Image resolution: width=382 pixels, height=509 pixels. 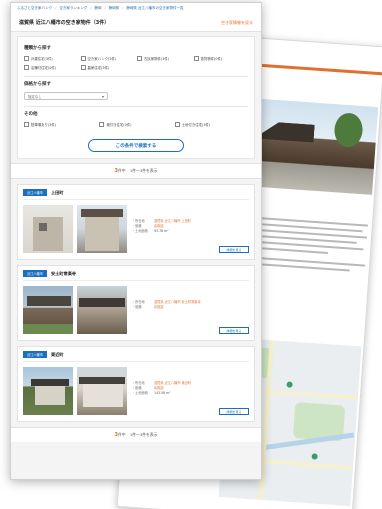 I want to click on type-checkbox: 古民家物件(3件), so click(x=164, y=58).